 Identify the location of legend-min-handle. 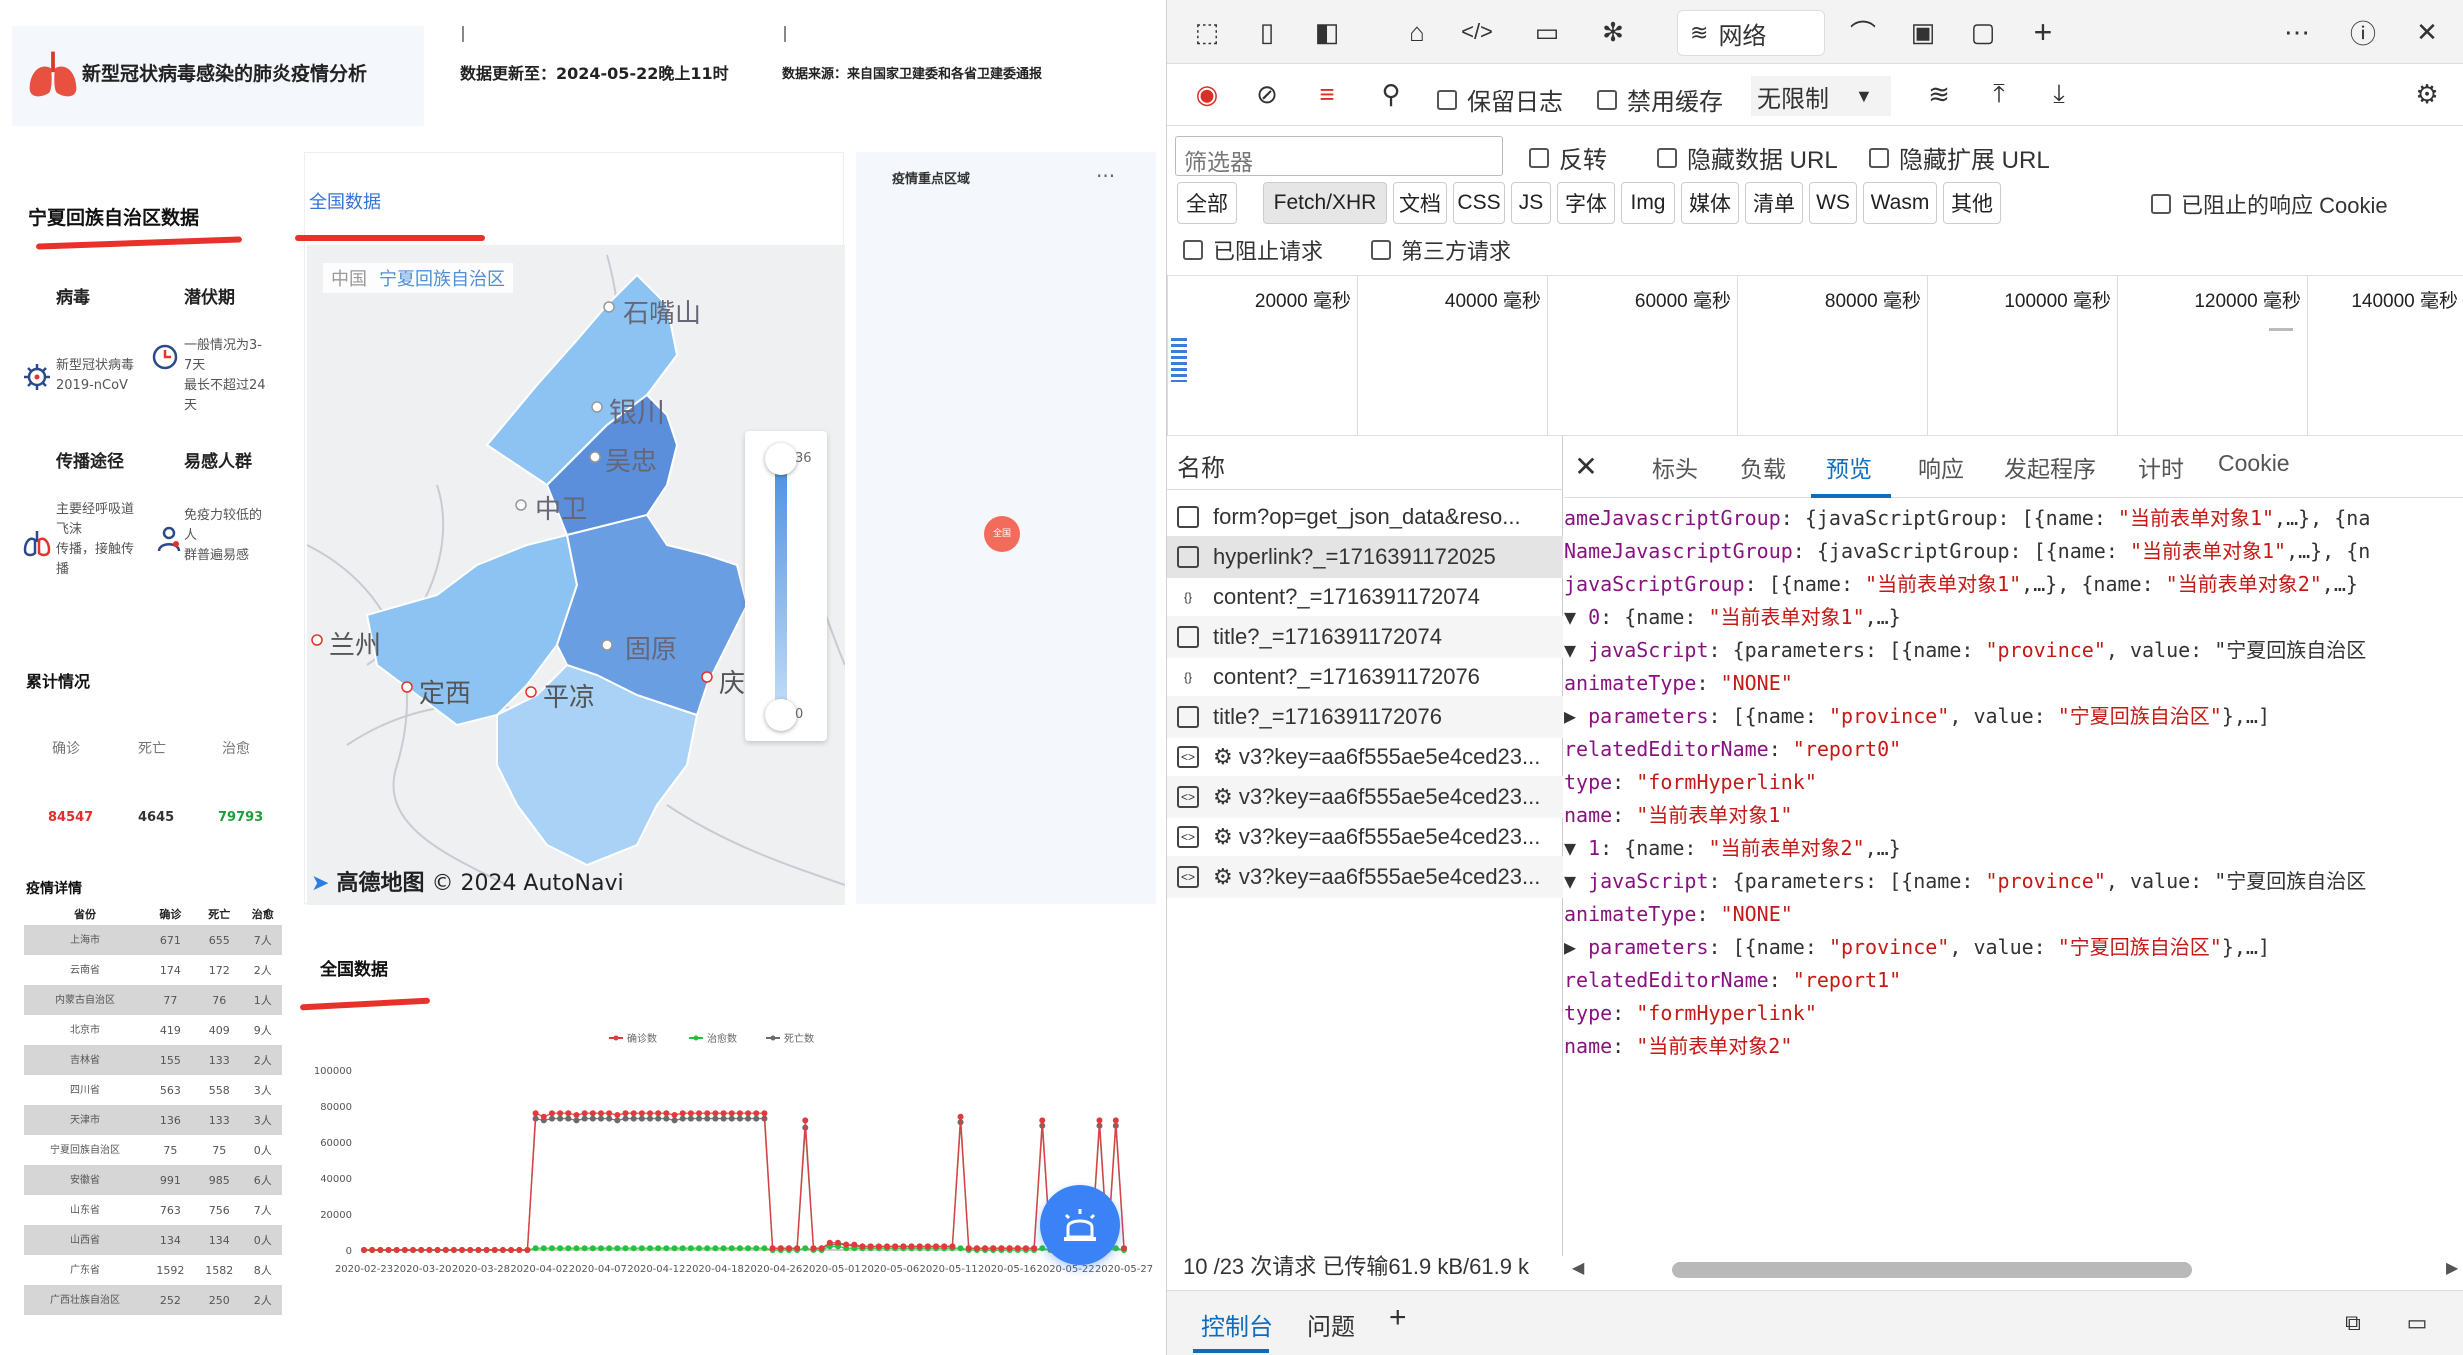
(781, 715).